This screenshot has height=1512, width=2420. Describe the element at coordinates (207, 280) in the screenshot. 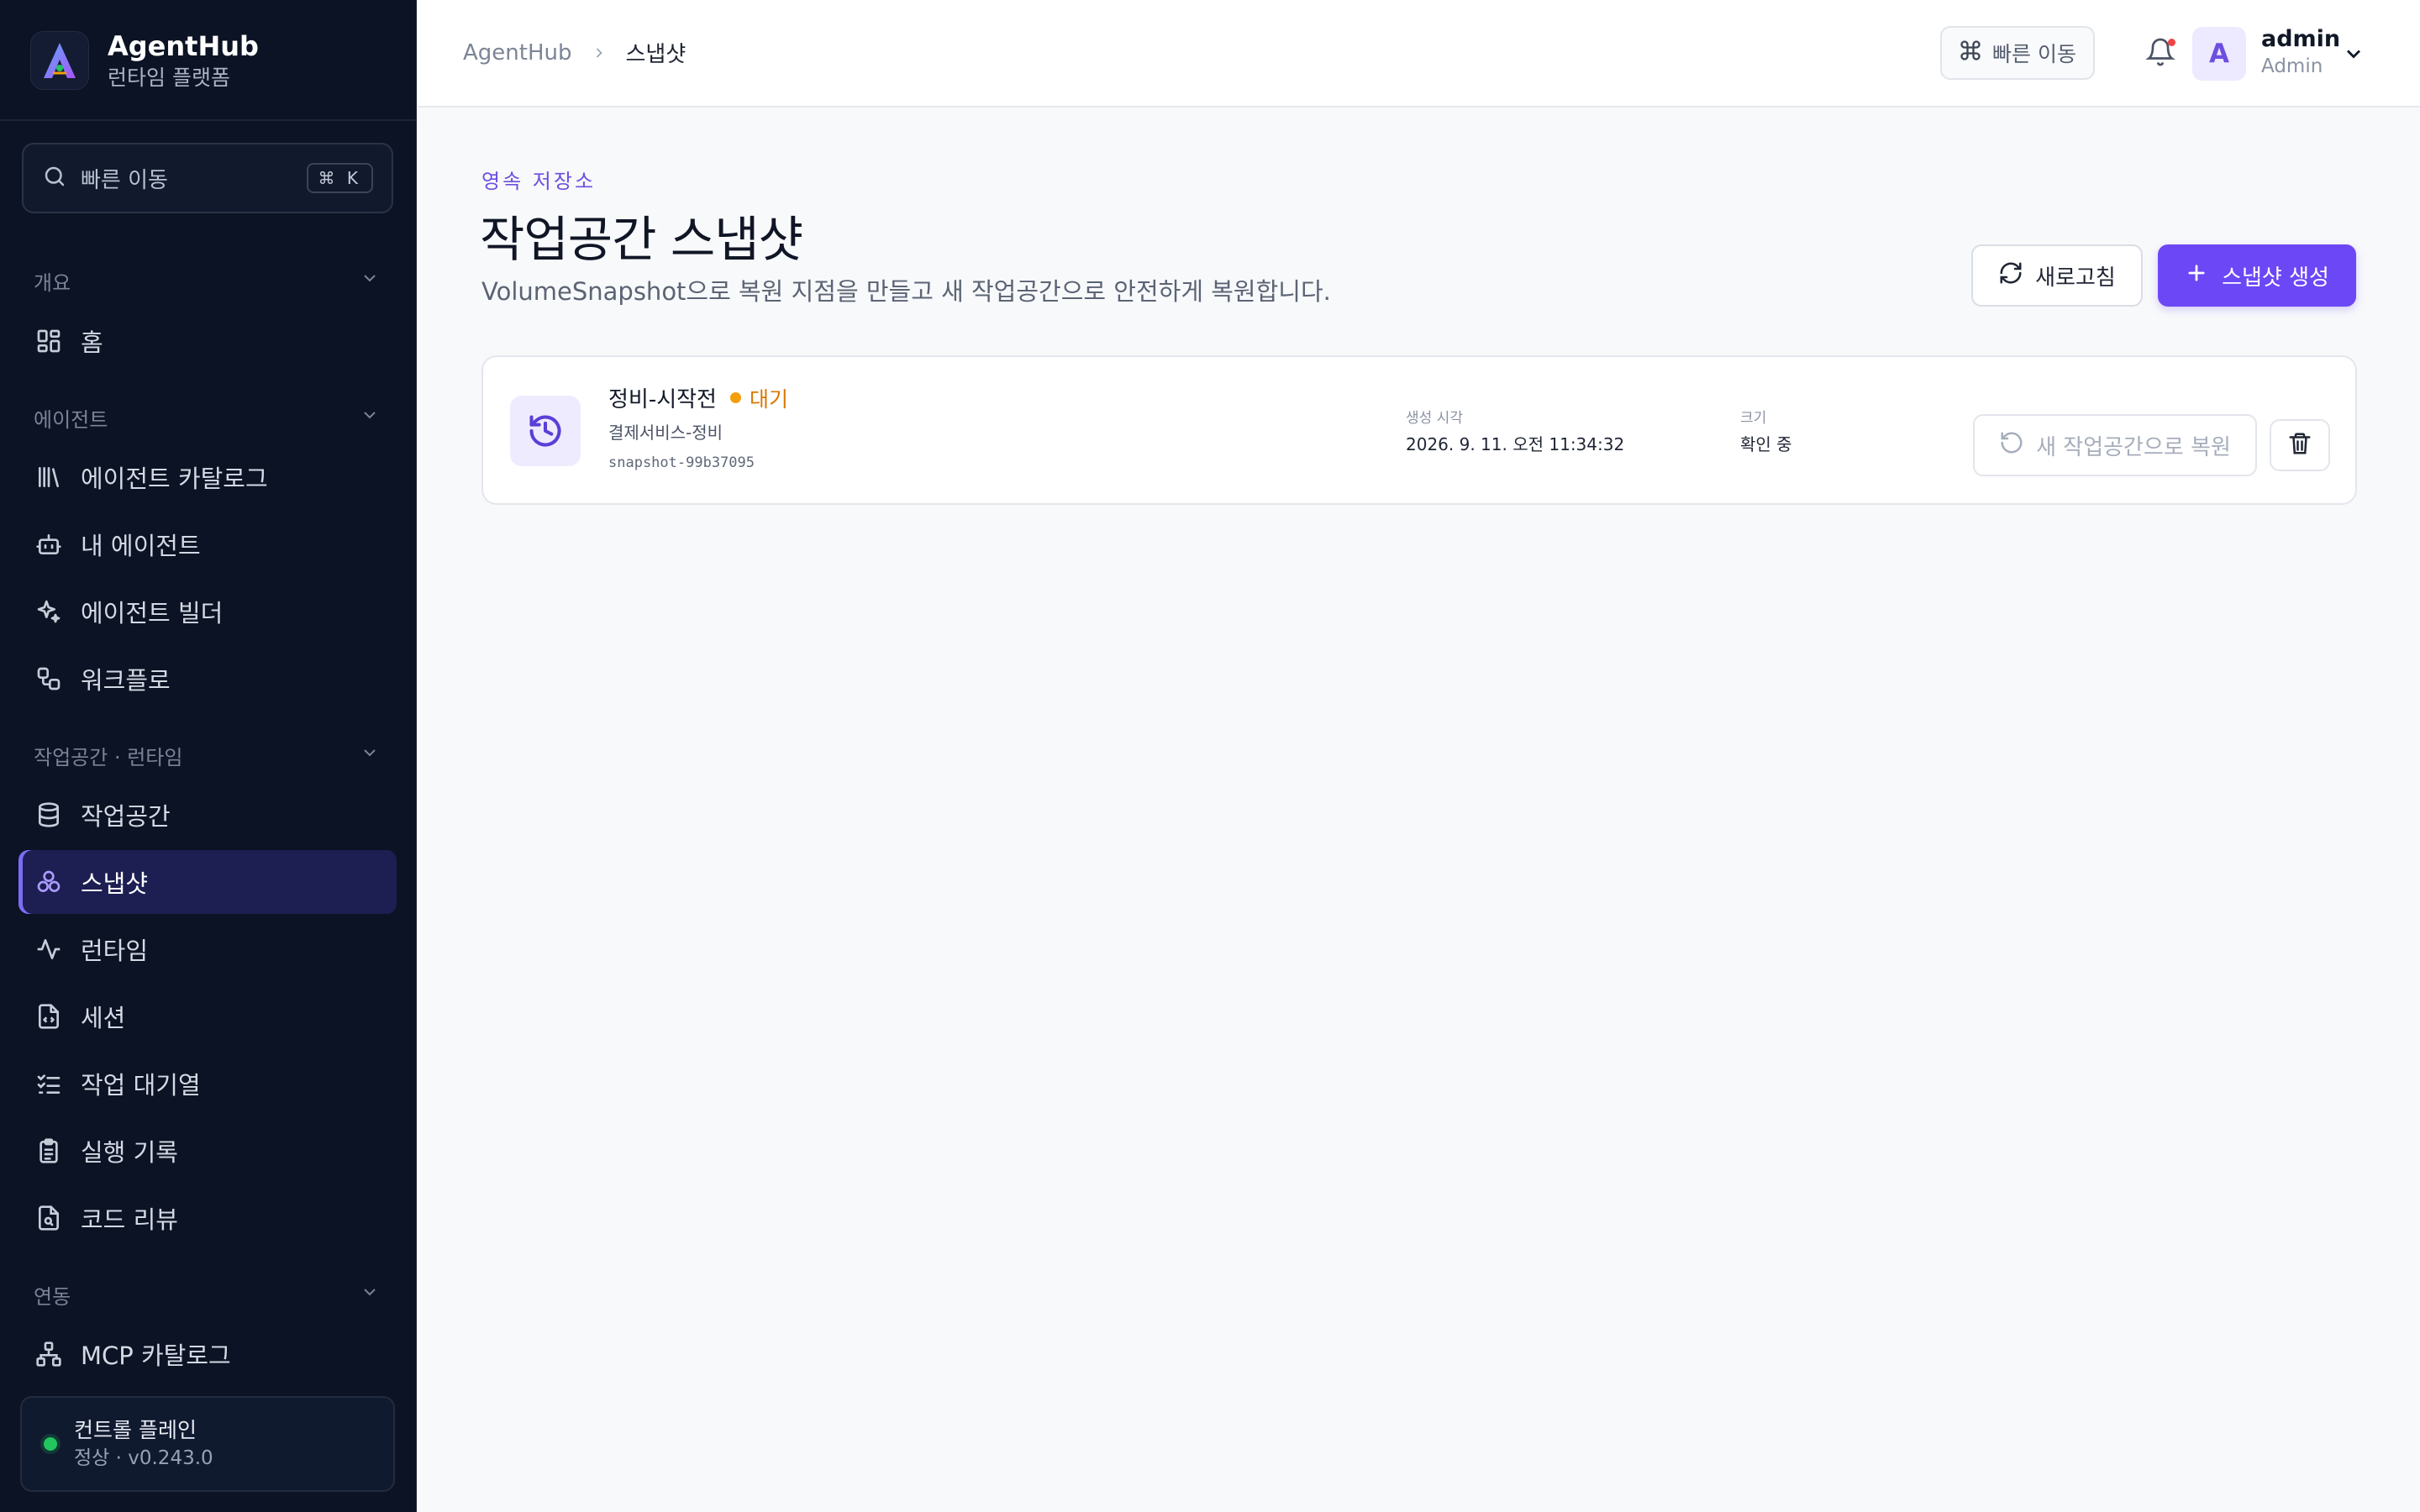

I see `section-overview: 개요` at that location.